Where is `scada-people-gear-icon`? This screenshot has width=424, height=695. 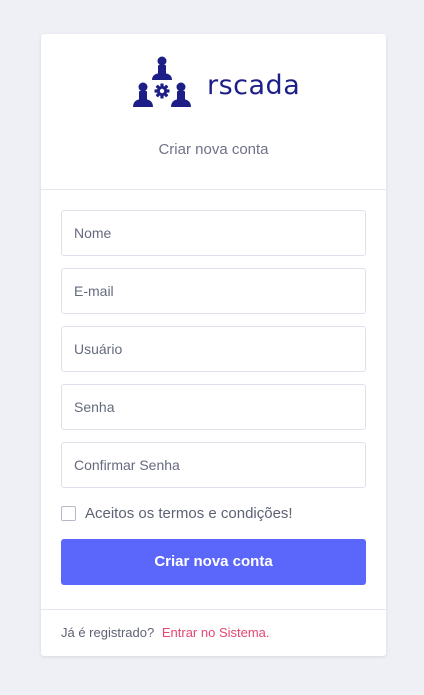
scada-people-gear-icon is located at coordinates (162, 81).